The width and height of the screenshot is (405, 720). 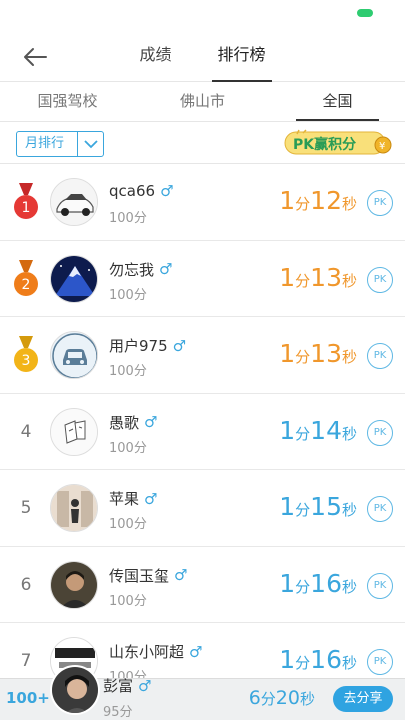 I want to click on subtab-city: 佛山市, so click(x=202, y=101).